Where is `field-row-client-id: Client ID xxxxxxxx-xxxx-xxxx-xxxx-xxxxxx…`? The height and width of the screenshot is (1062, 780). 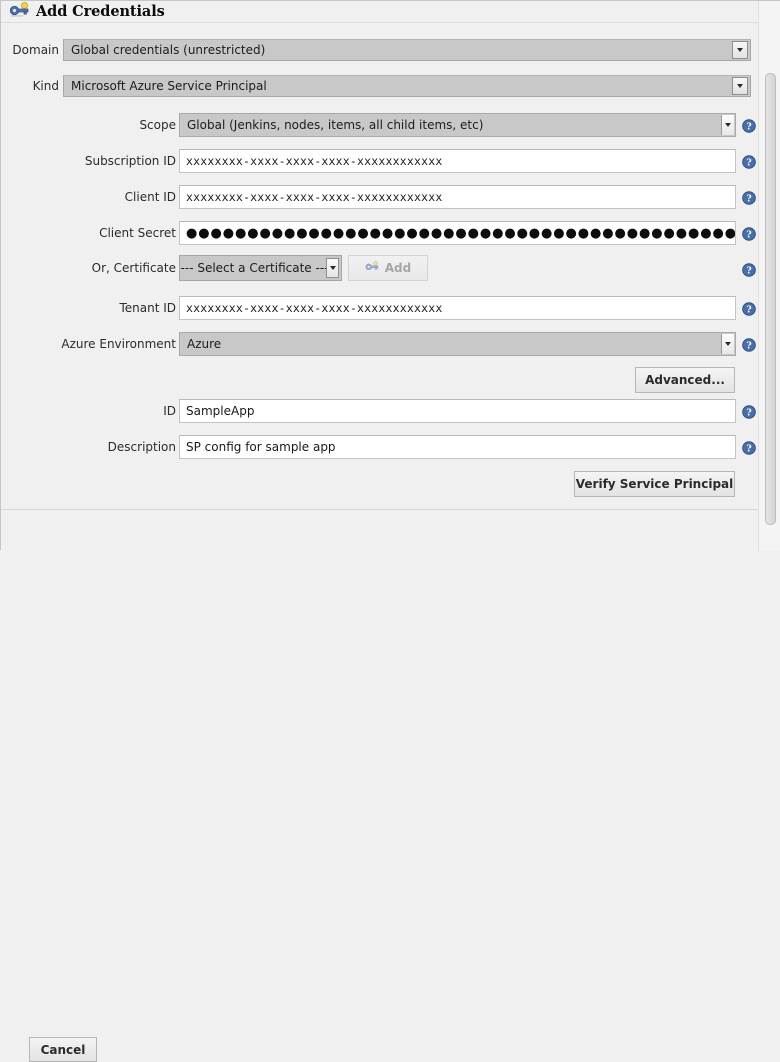 field-row-client-id: Client ID xxxxxxxx-xxxx-xxxx-xxxx-xxxxxx… is located at coordinates (380, 197).